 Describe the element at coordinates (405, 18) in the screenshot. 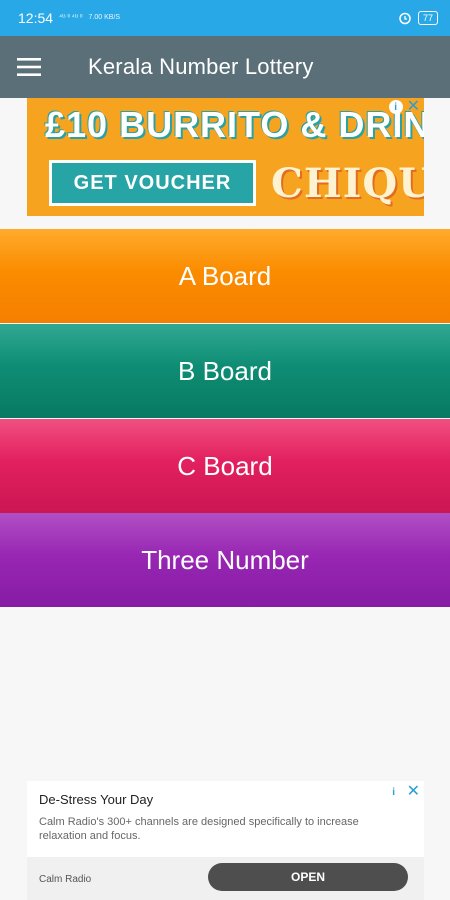

I see `alarm-icon` at that location.